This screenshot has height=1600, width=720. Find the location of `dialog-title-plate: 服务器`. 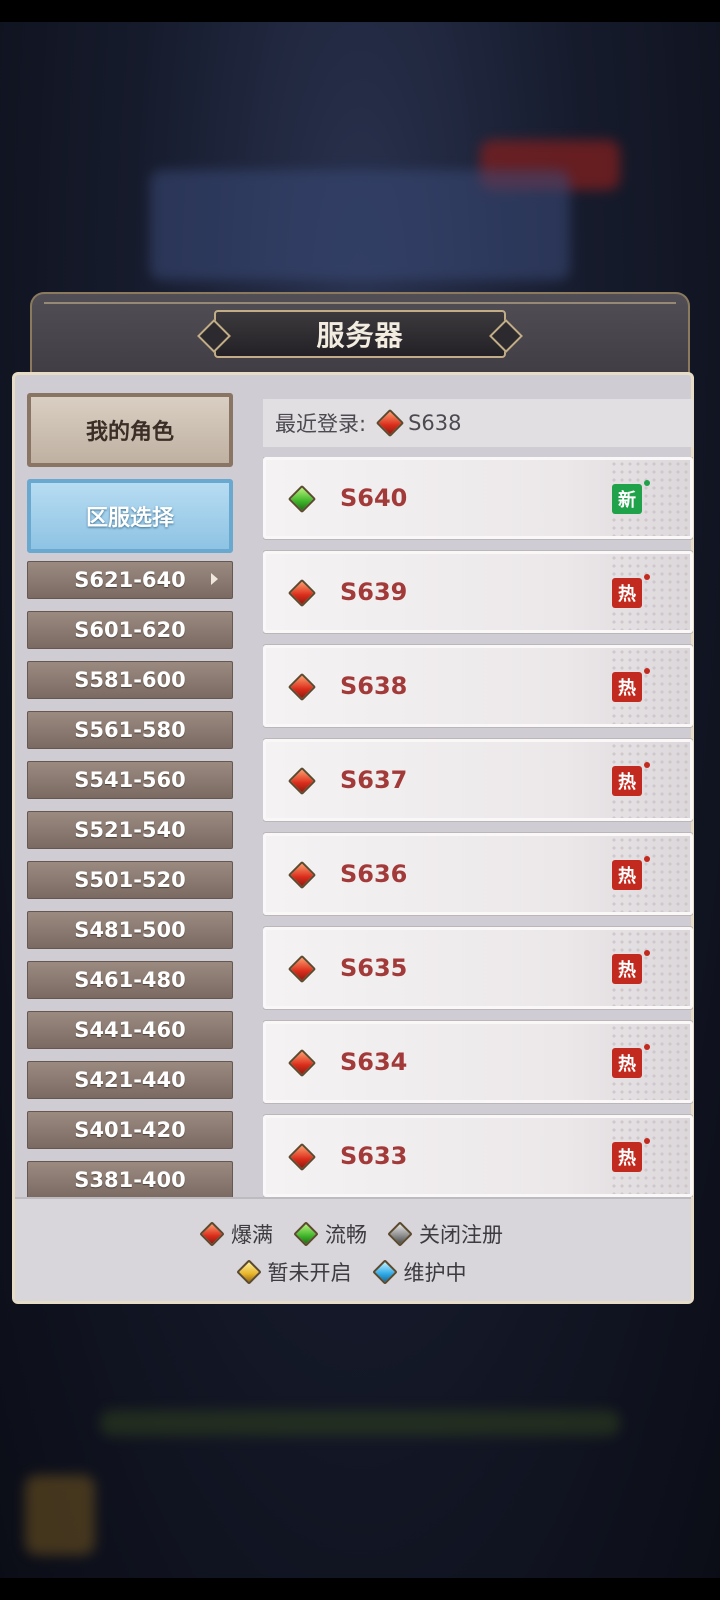

dialog-title-plate: 服务器 is located at coordinates (360, 334).